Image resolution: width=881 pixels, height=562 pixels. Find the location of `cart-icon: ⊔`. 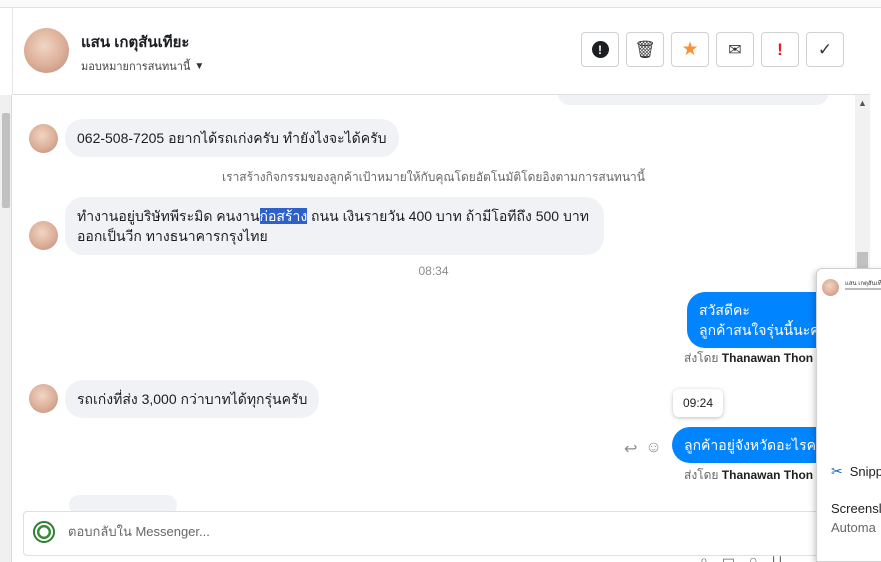

cart-icon: ⊔ is located at coordinates (777, 557).